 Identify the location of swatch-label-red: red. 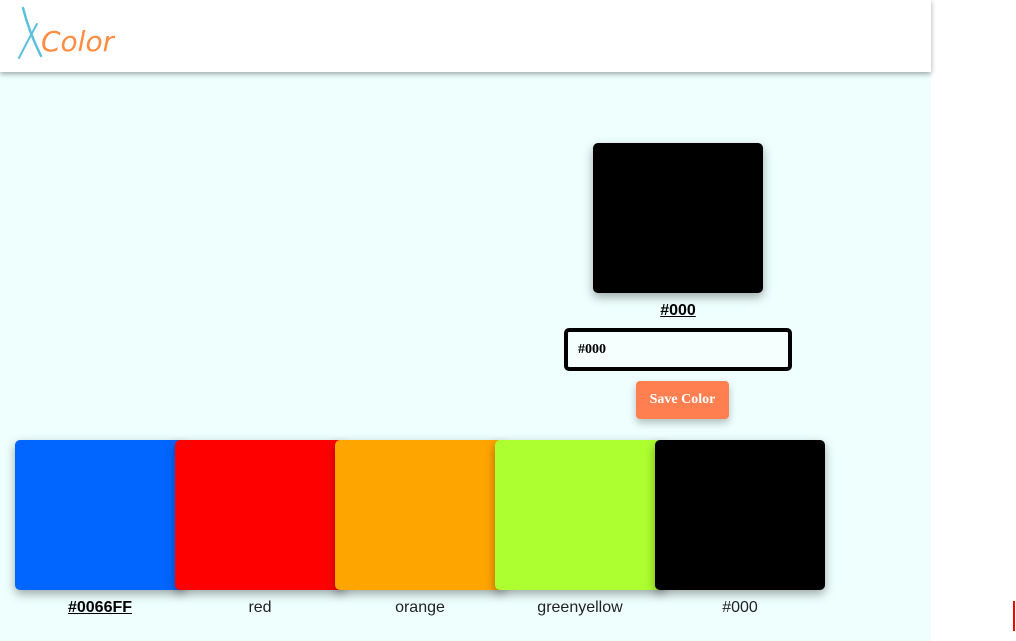
(260, 607).